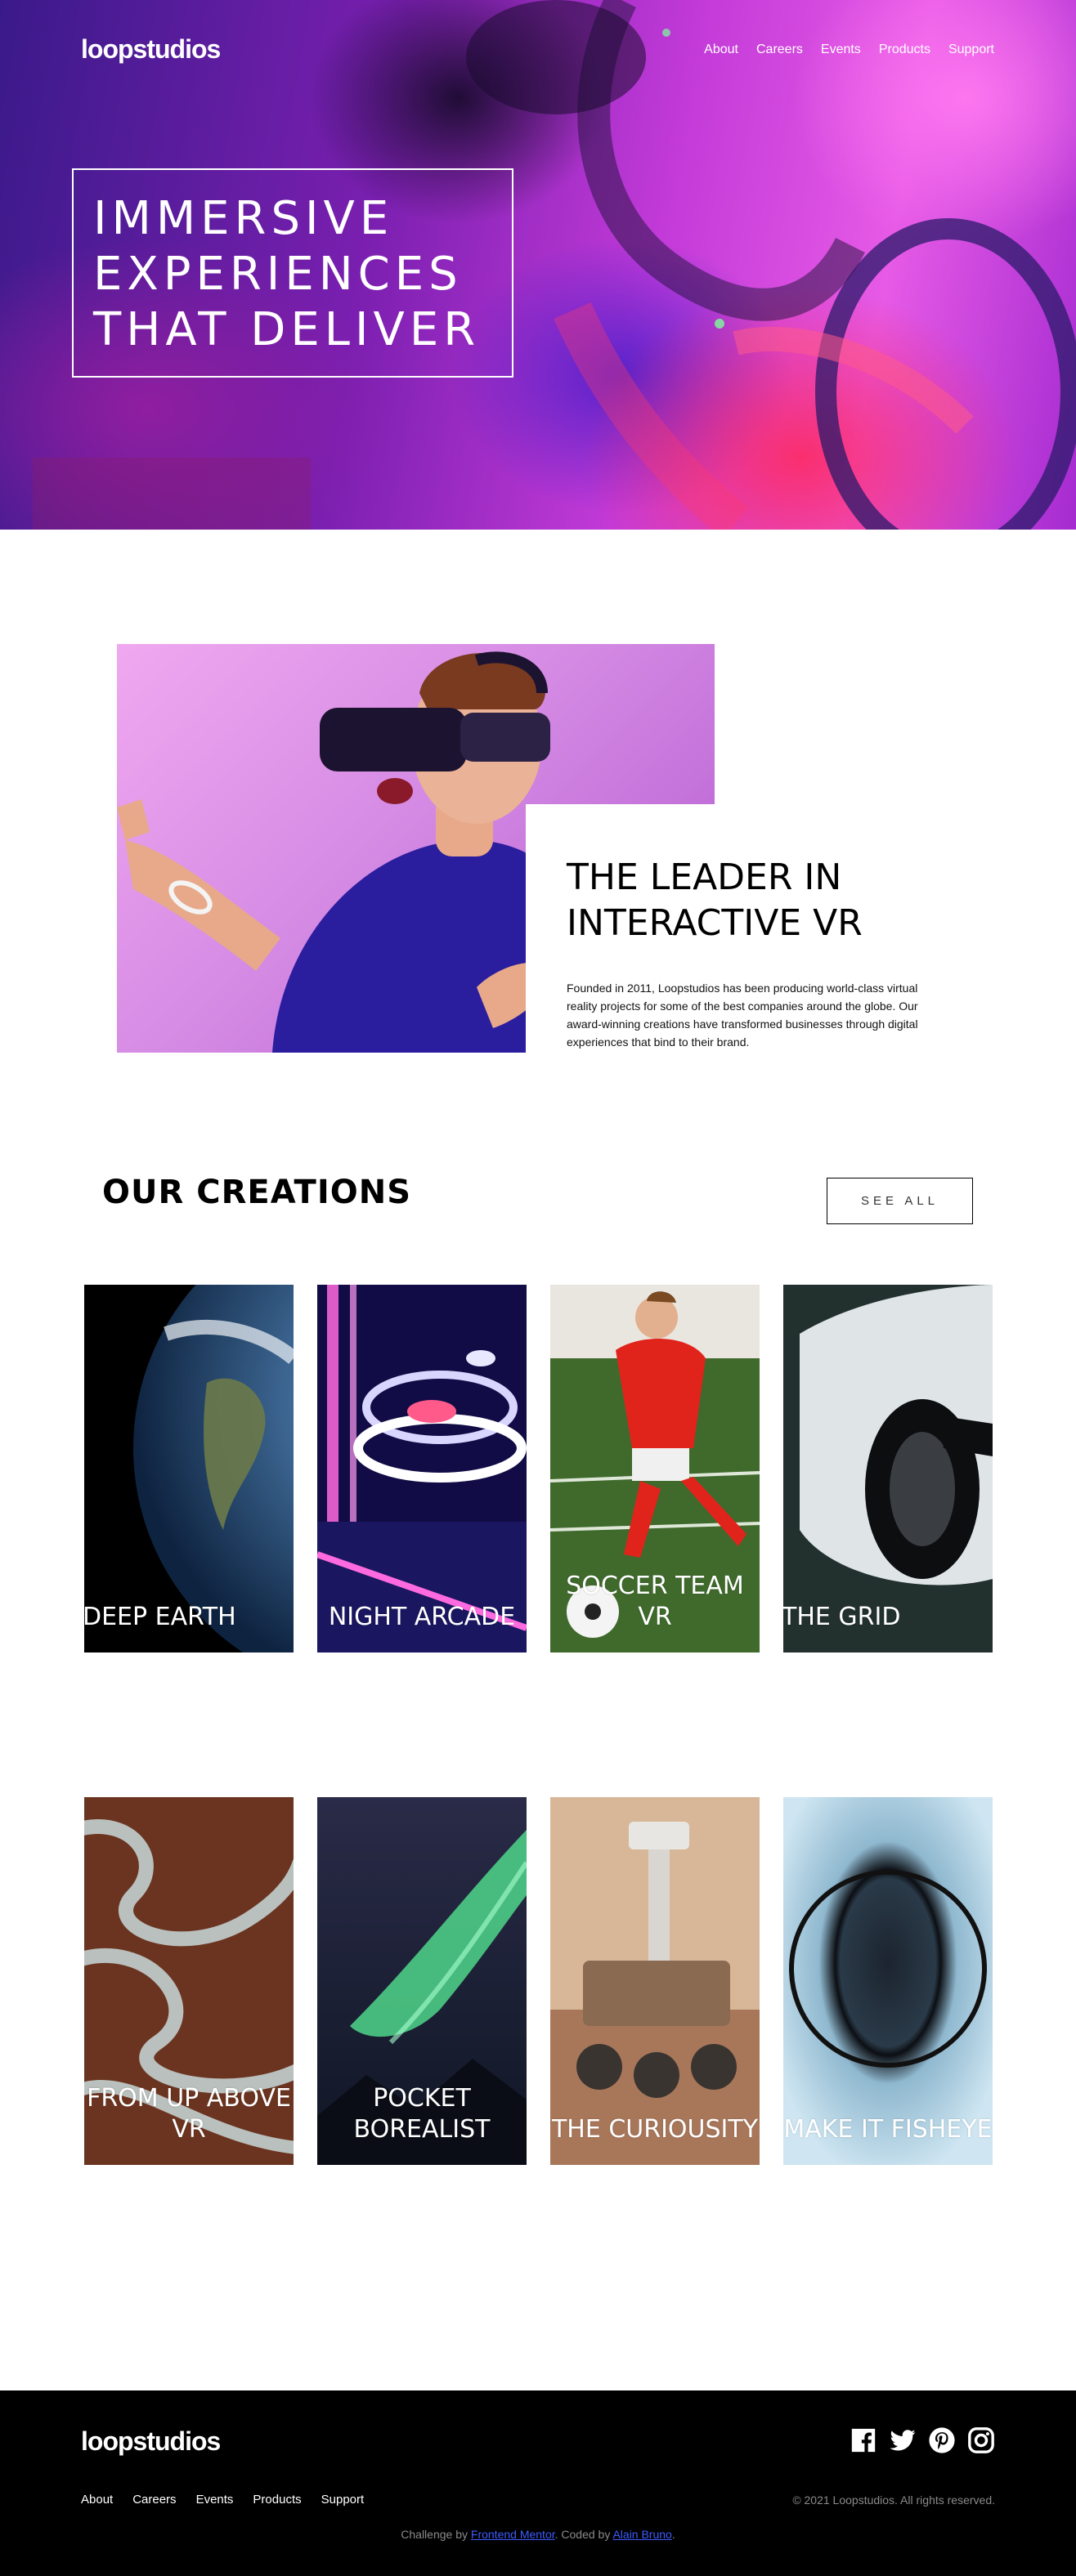 The image size is (1076, 2576). I want to click on arcade-image, so click(422, 1468).